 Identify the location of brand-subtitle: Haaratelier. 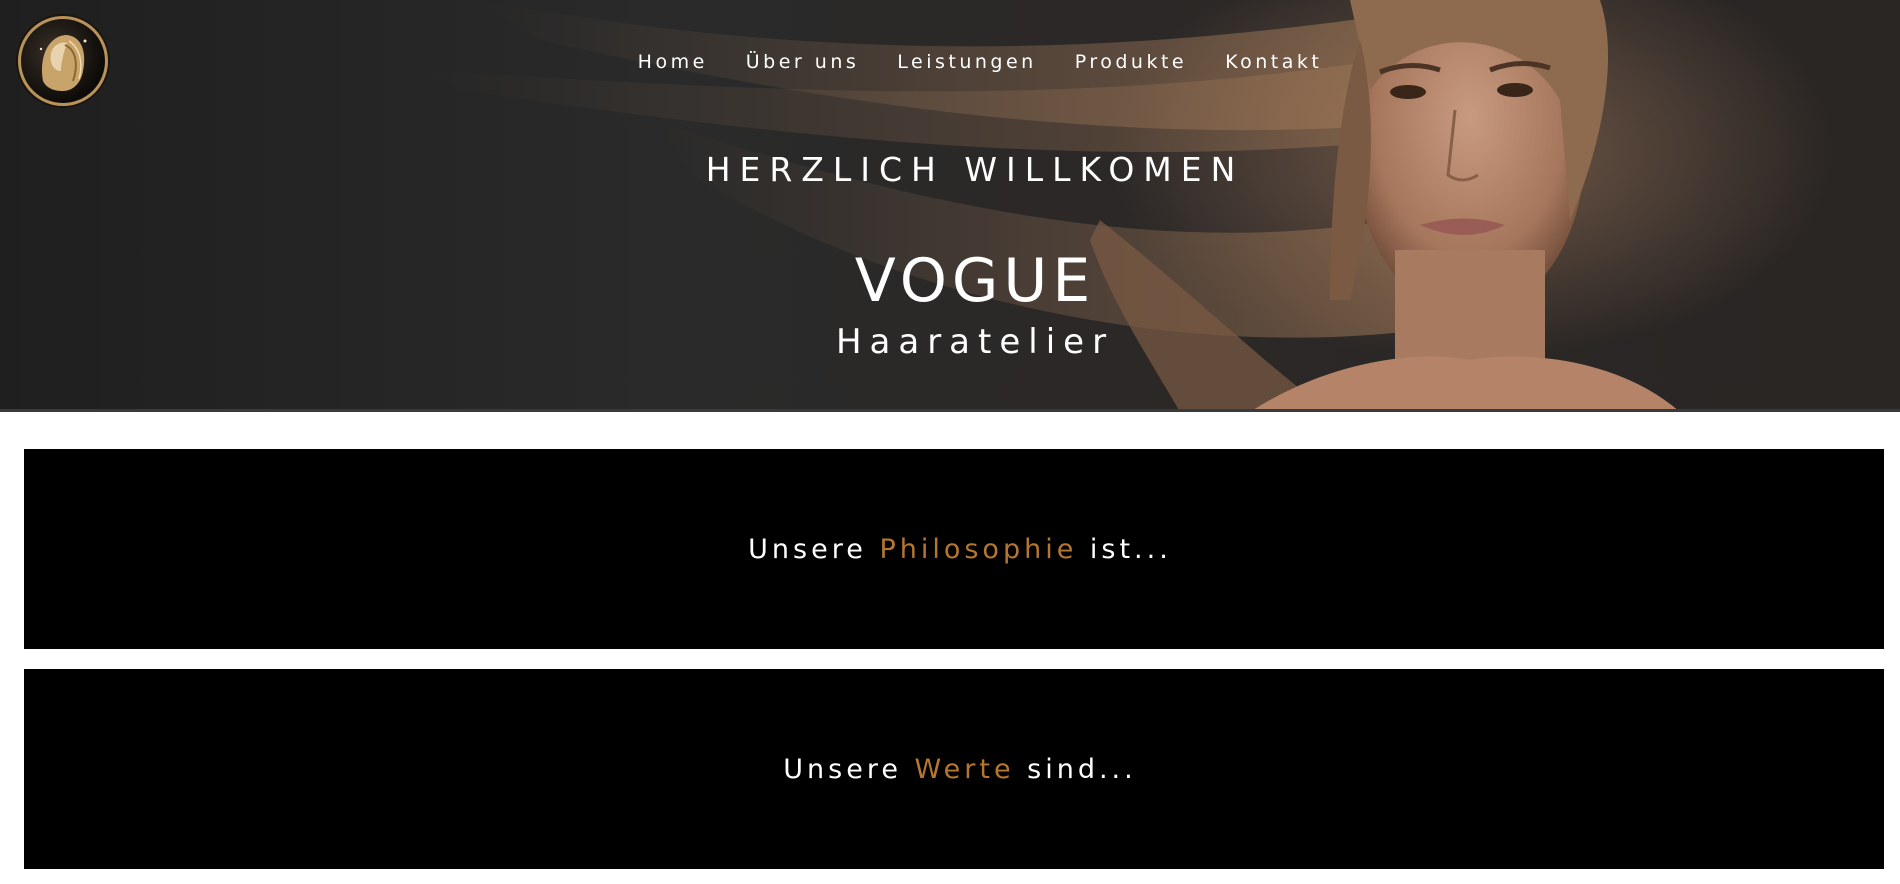
(975, 342).